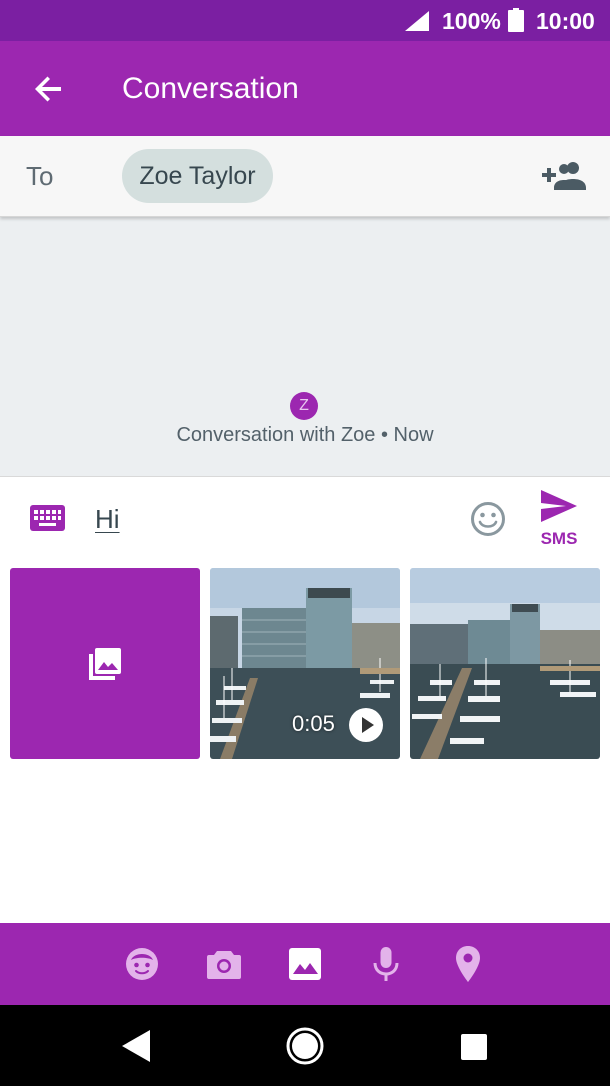  What do you see at coordinates (305, 435) in the screenshot?
I see `conversation-info: Conversation with Zoe • Now` at bounding box center [305, 435].